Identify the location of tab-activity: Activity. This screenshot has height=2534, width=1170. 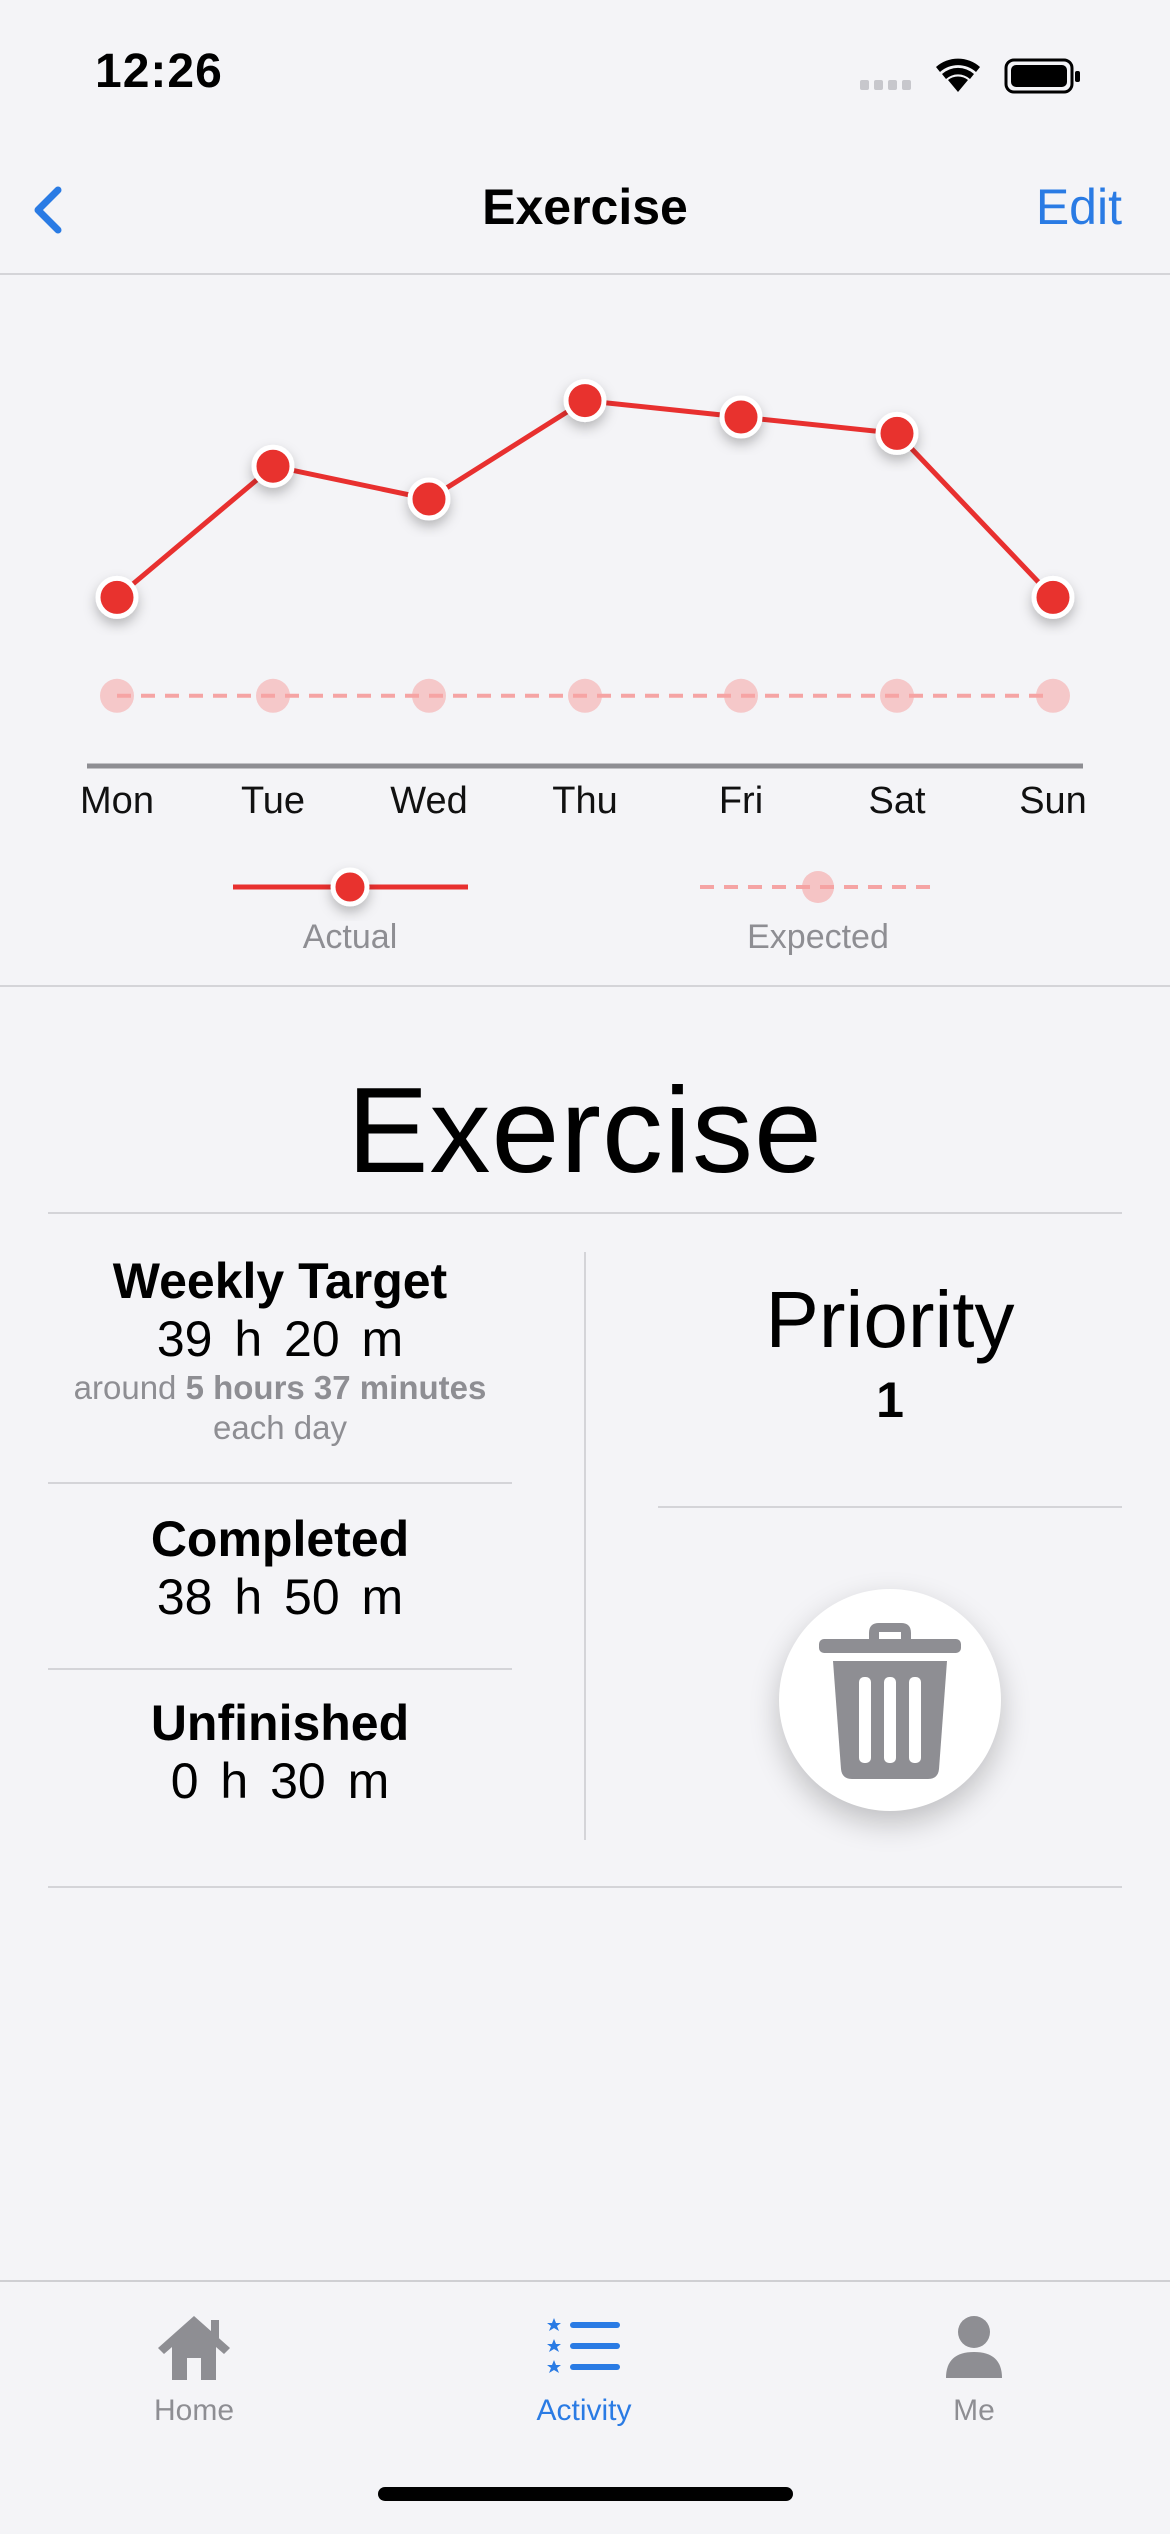
(584, 2370).